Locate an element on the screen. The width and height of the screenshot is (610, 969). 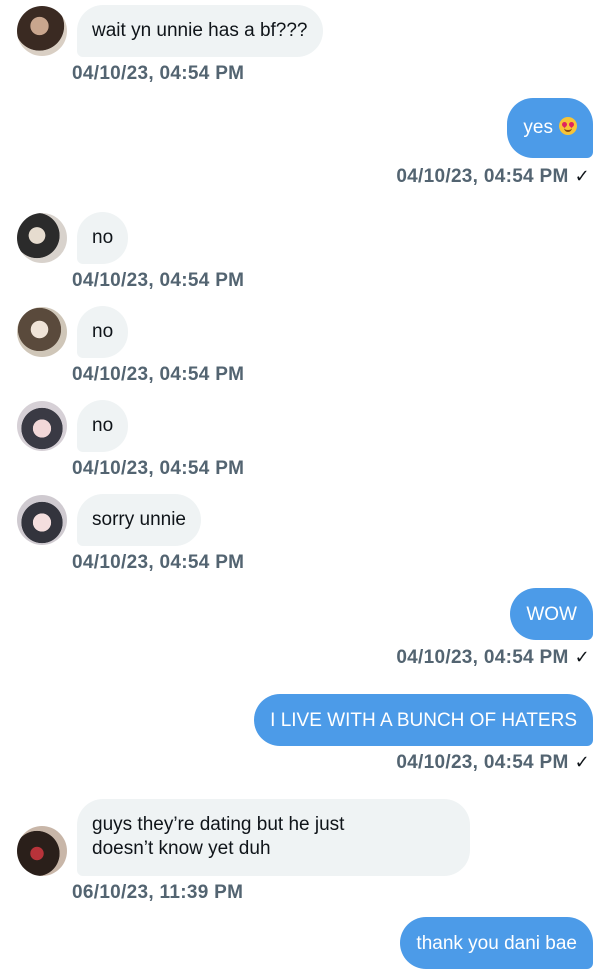
incoming-message-bubble: wait yn unnie has a bf??? is located at coordinates (200, 31).